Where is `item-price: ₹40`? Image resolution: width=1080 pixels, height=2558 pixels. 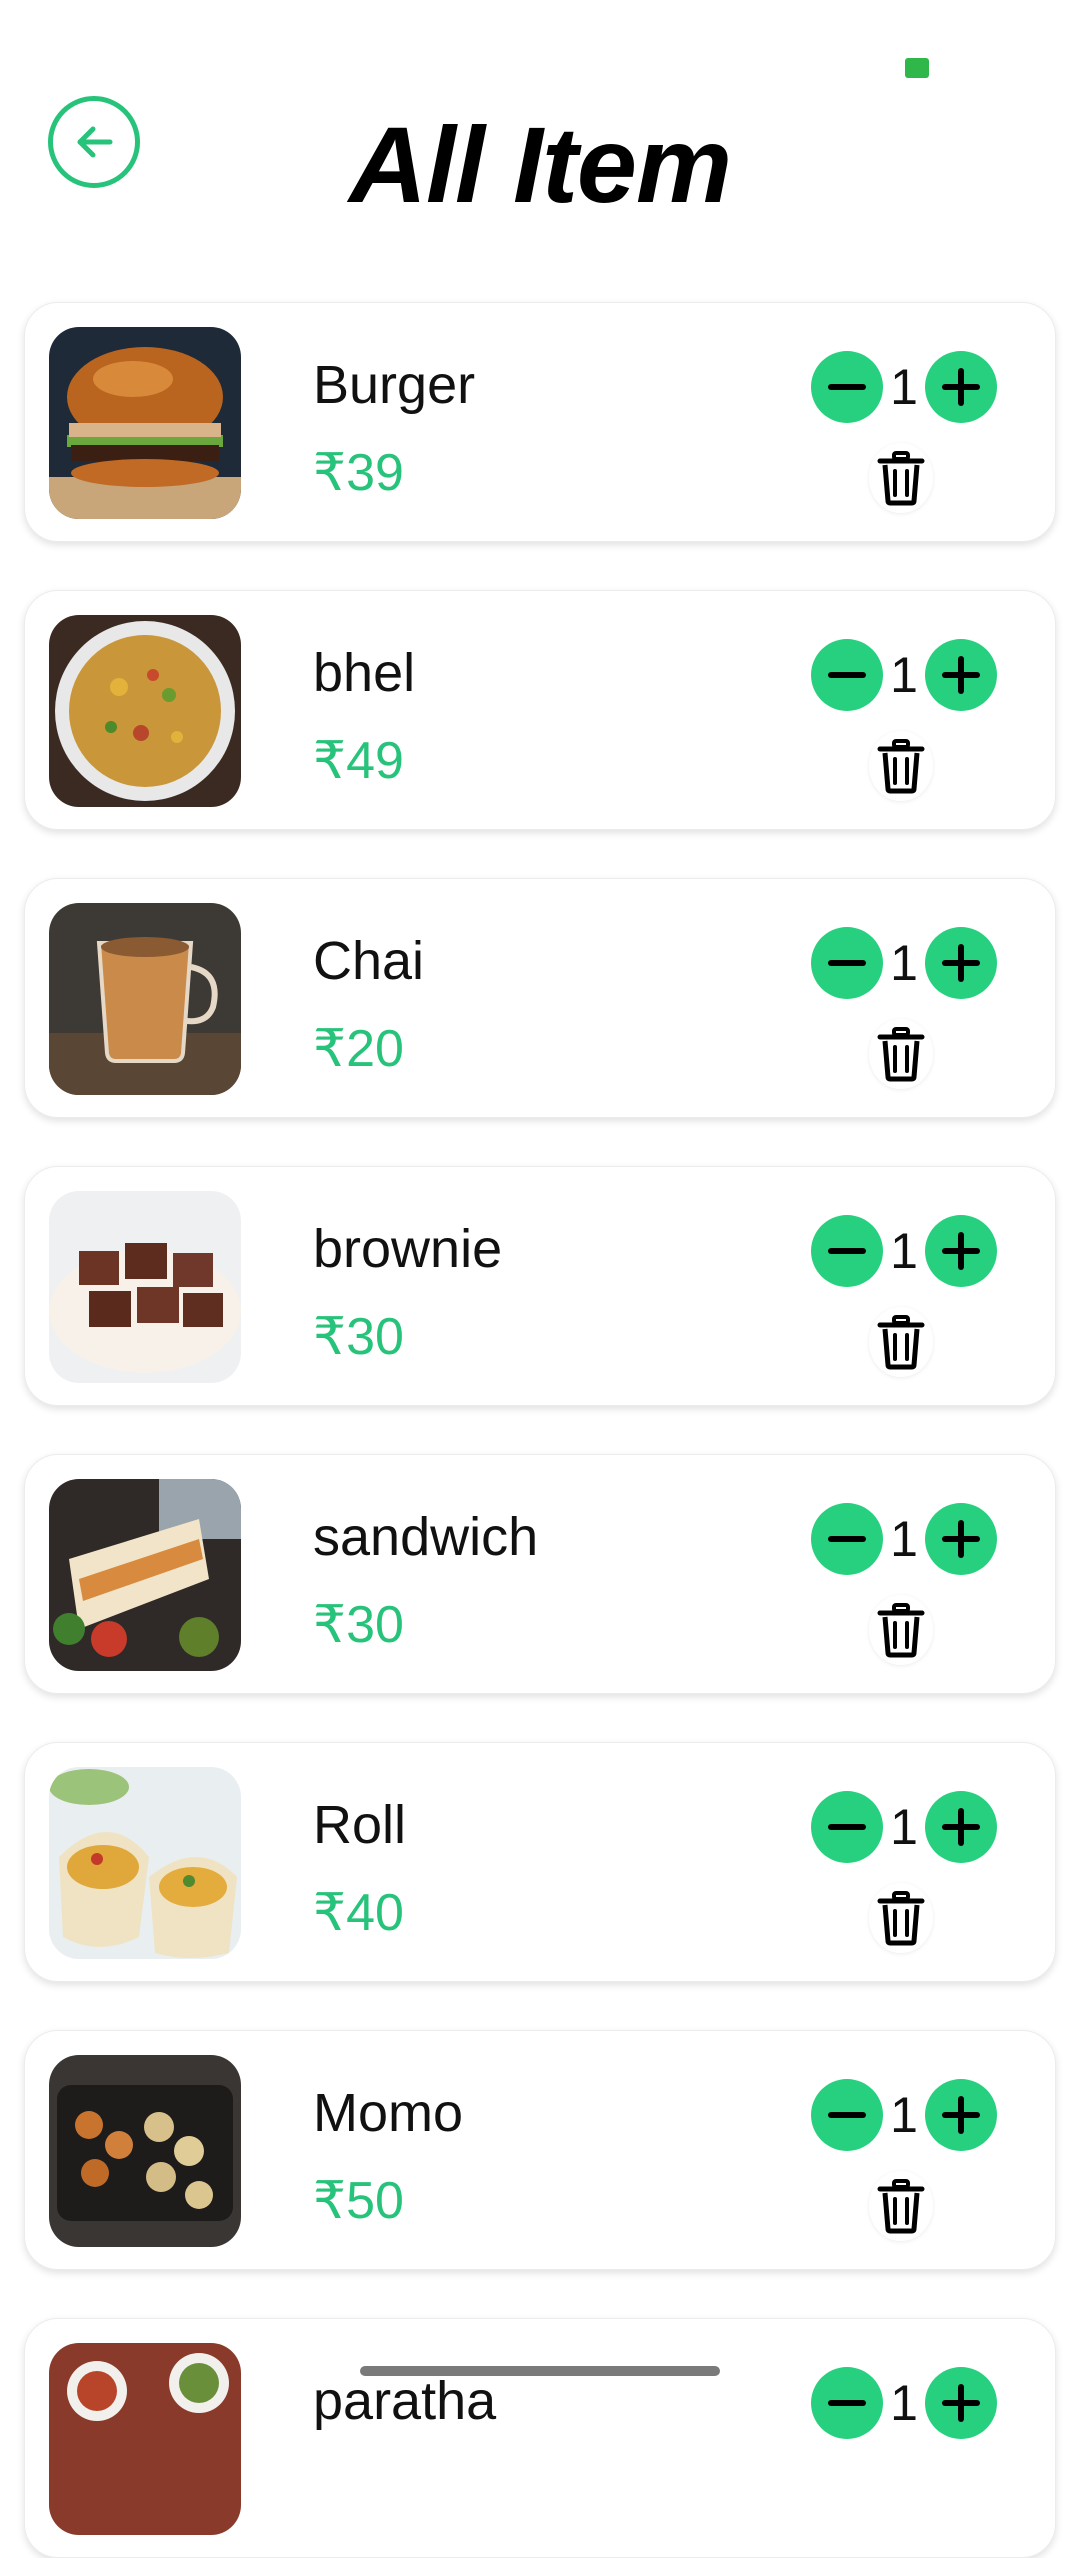 item-price: ₹40 is located at coordinates (358, 1913).